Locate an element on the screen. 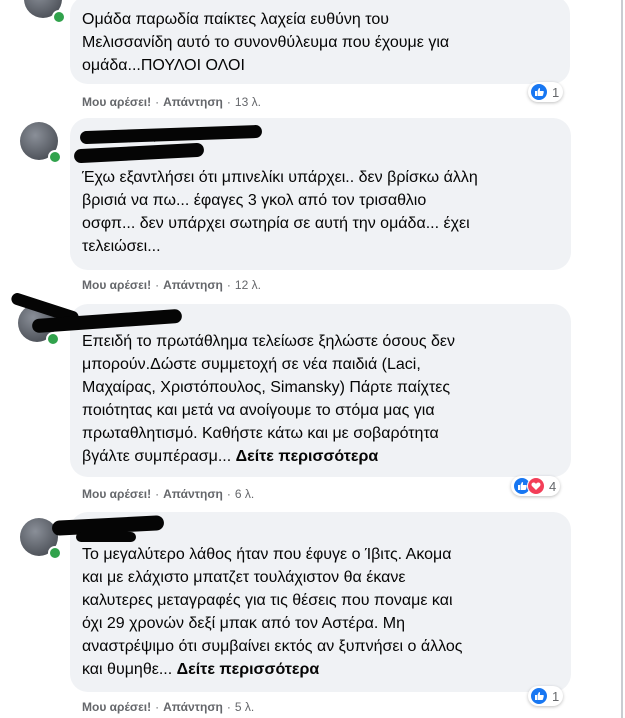 The width and height of the screenshot is (625, 718). timestamp: 6 λ. is located at coordinates (244, 494).